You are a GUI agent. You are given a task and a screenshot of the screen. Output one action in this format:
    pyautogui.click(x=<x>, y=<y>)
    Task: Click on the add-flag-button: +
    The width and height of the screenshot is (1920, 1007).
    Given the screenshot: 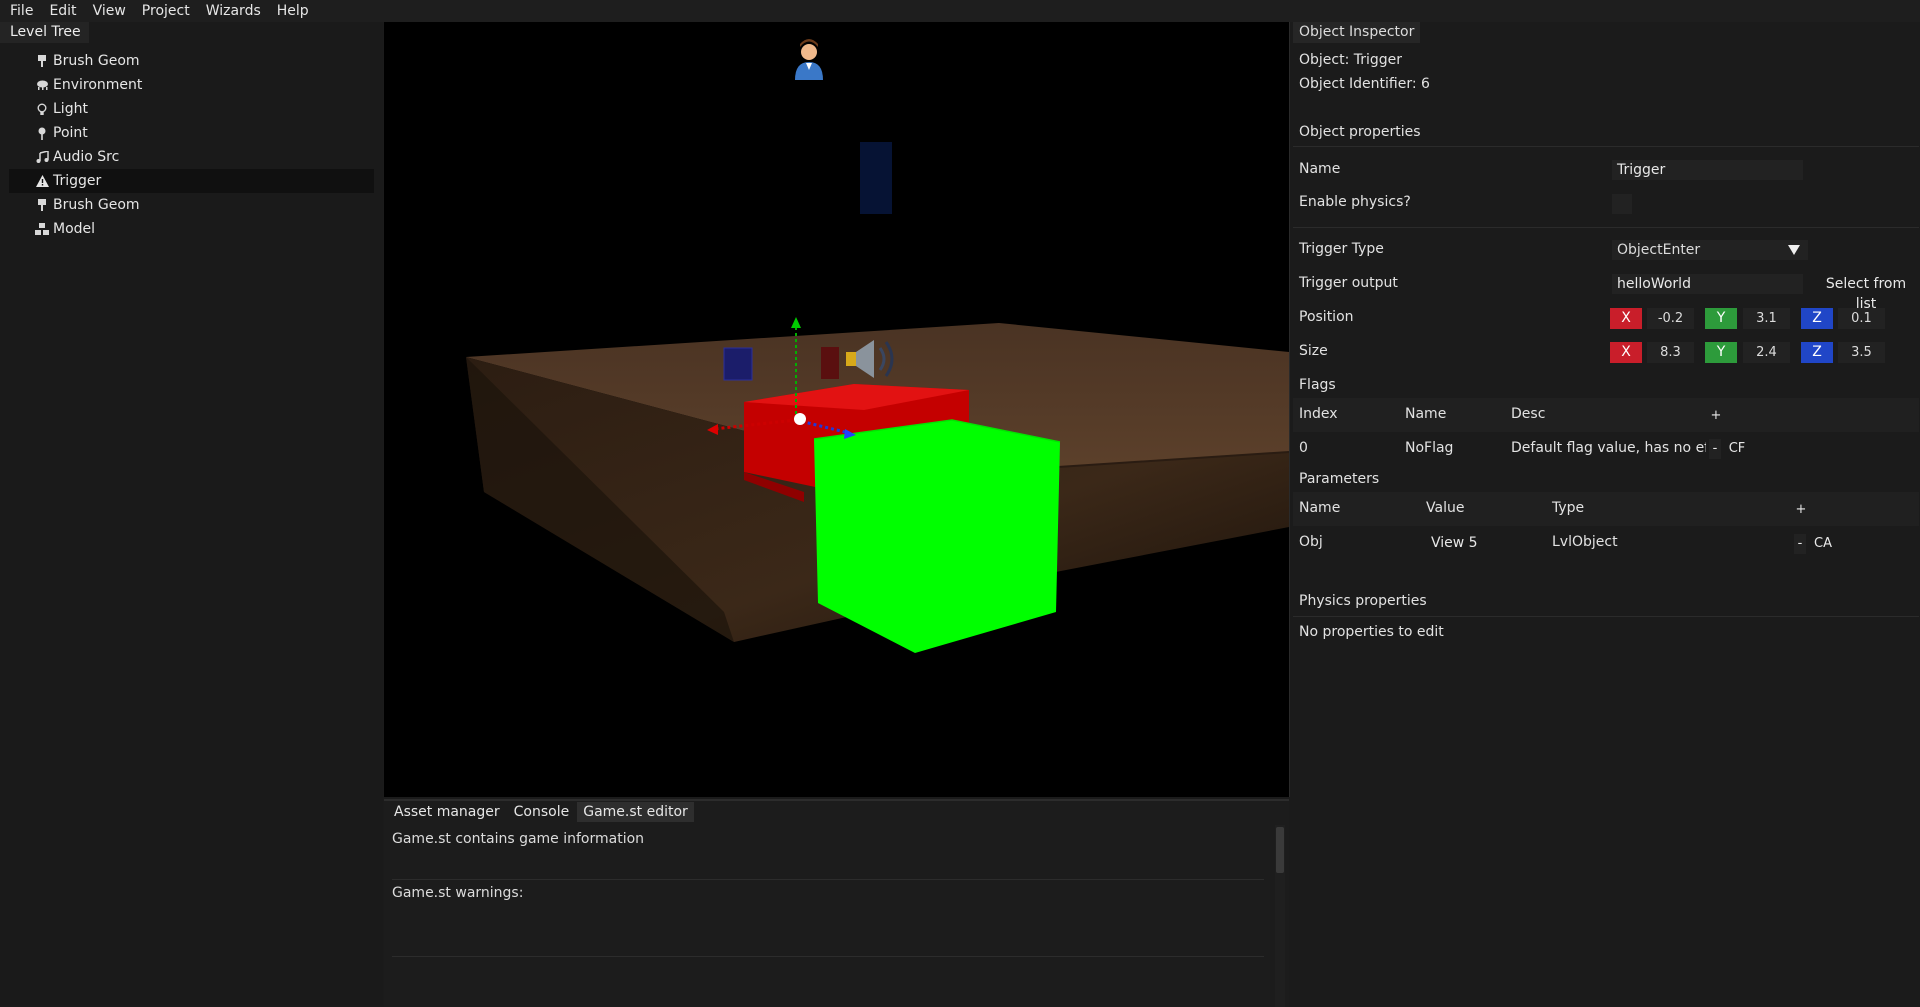 What is the action you would take?
    pyautogui.click(x=1716, y=416)
    